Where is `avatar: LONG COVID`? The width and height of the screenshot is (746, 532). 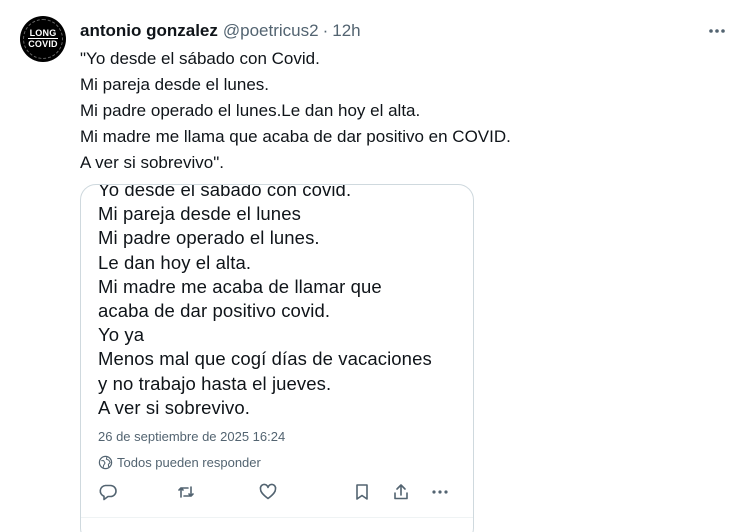 avatar: LONG COVID is located at coordinates (43, 39).